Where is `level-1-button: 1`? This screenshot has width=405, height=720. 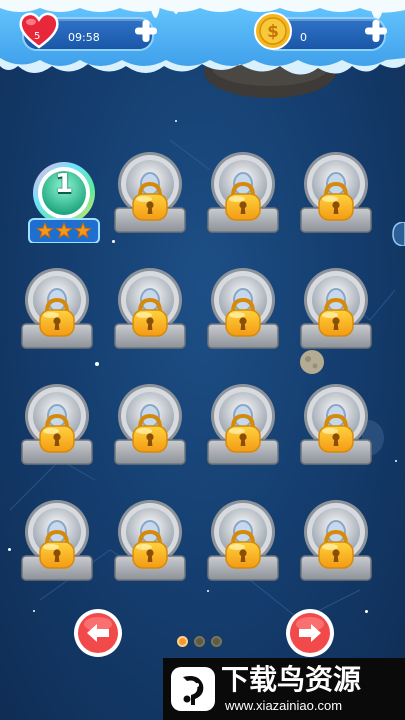
level-1-button: 1 is located at coordinates (64, 199).